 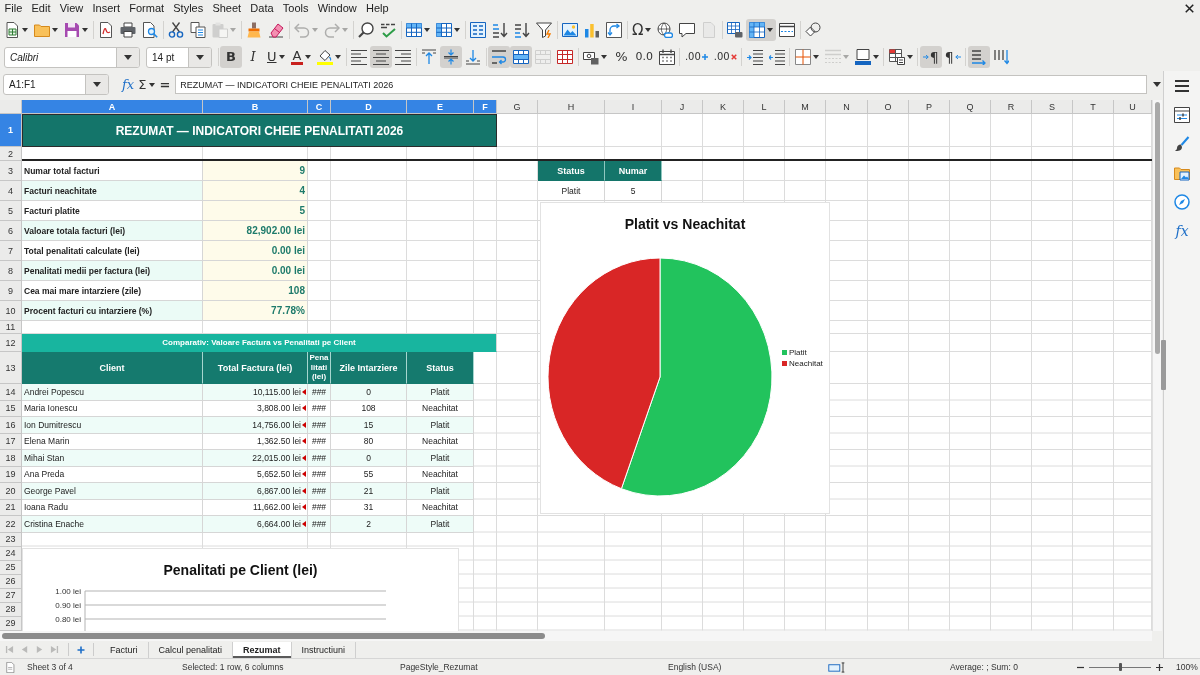 What do you see at coordinates (930, 57) in the screenshot?
I see `ltr-button: ¶` at bounding box center [930, 57].